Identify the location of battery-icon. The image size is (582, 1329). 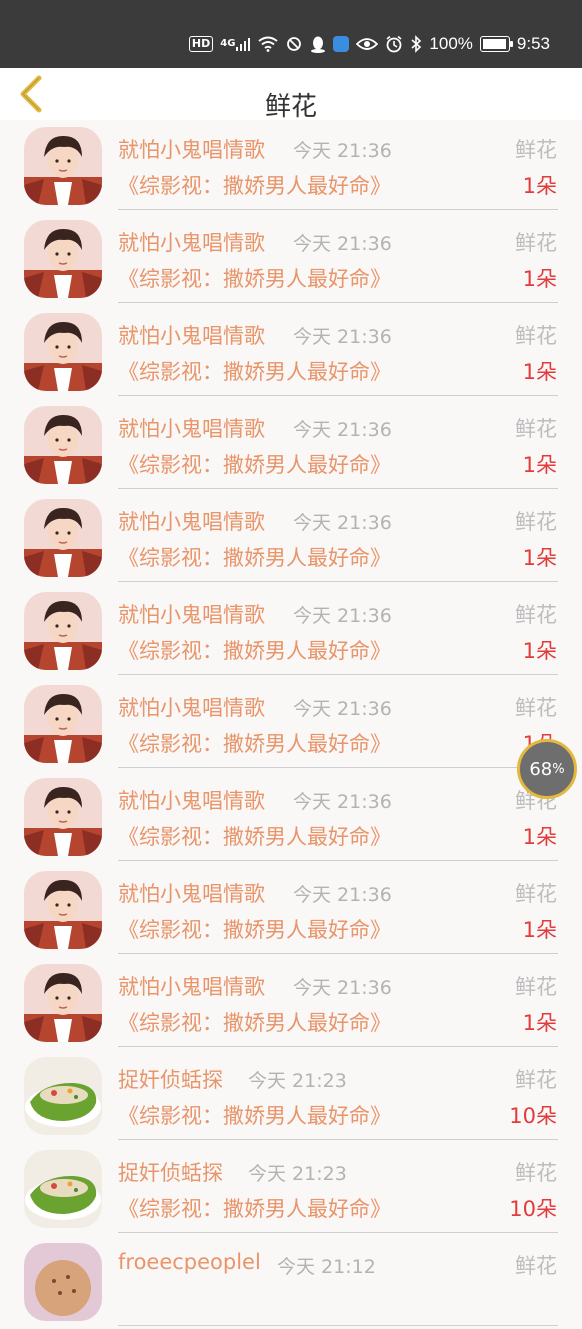
(496, 44).